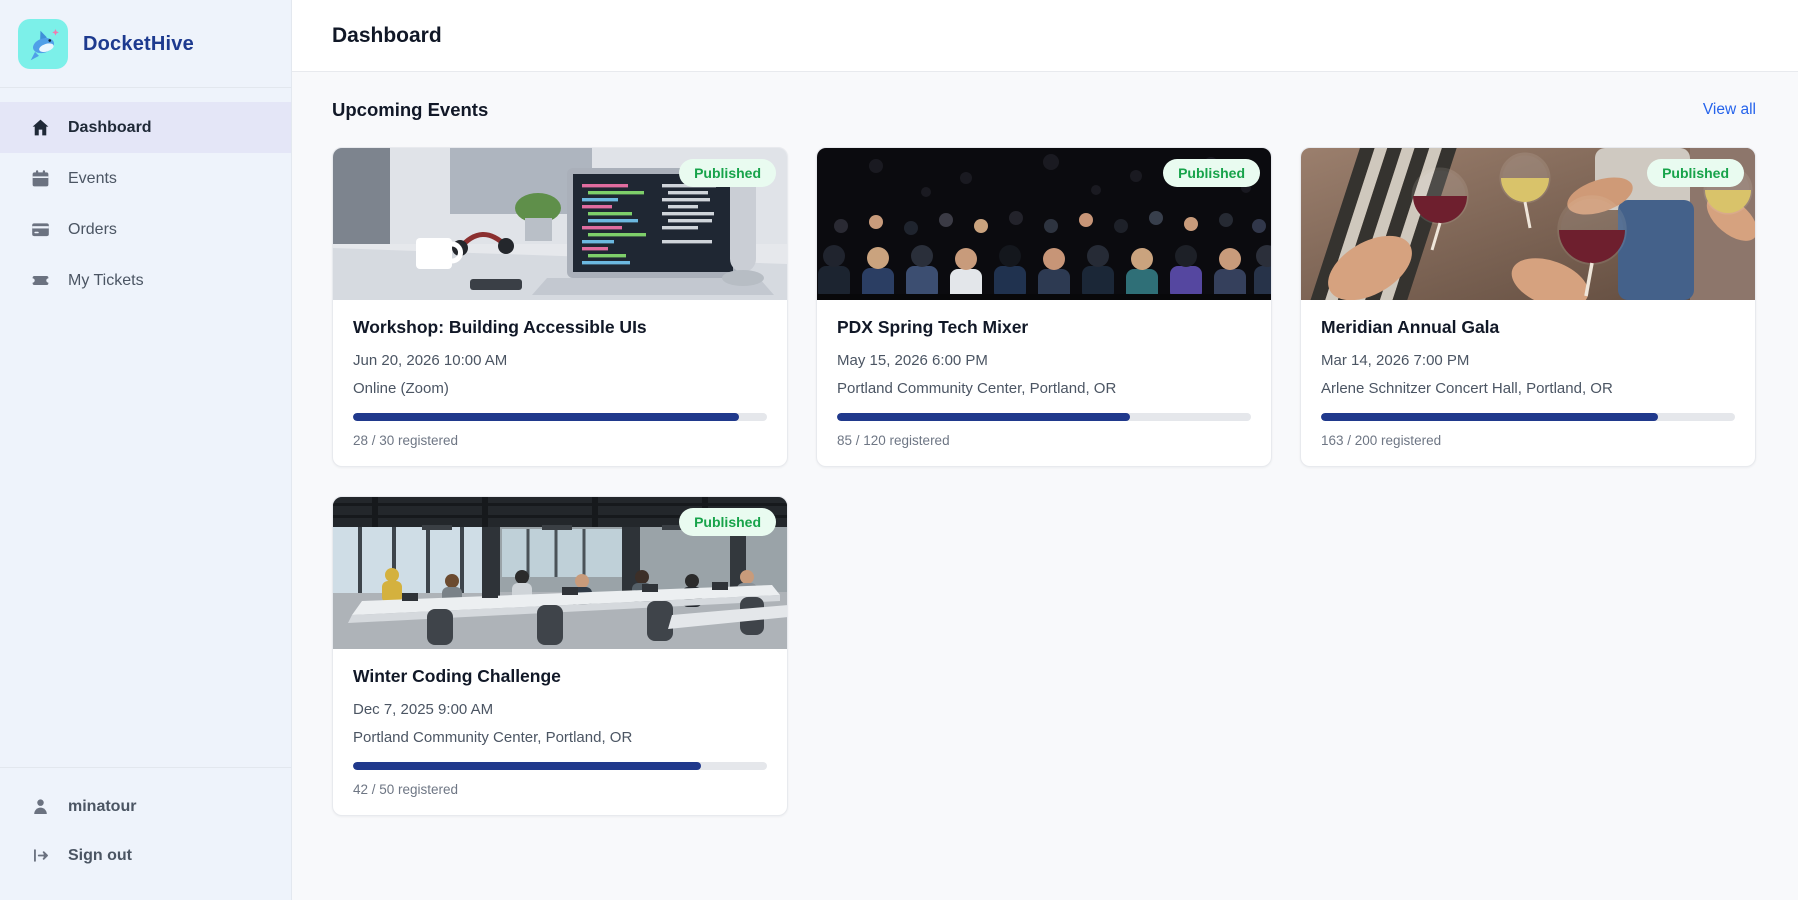 The width and height of the screenshot is (1798, 900). I want to click on sidebar-item-dashboard: Dashboard, so click(145, 127).